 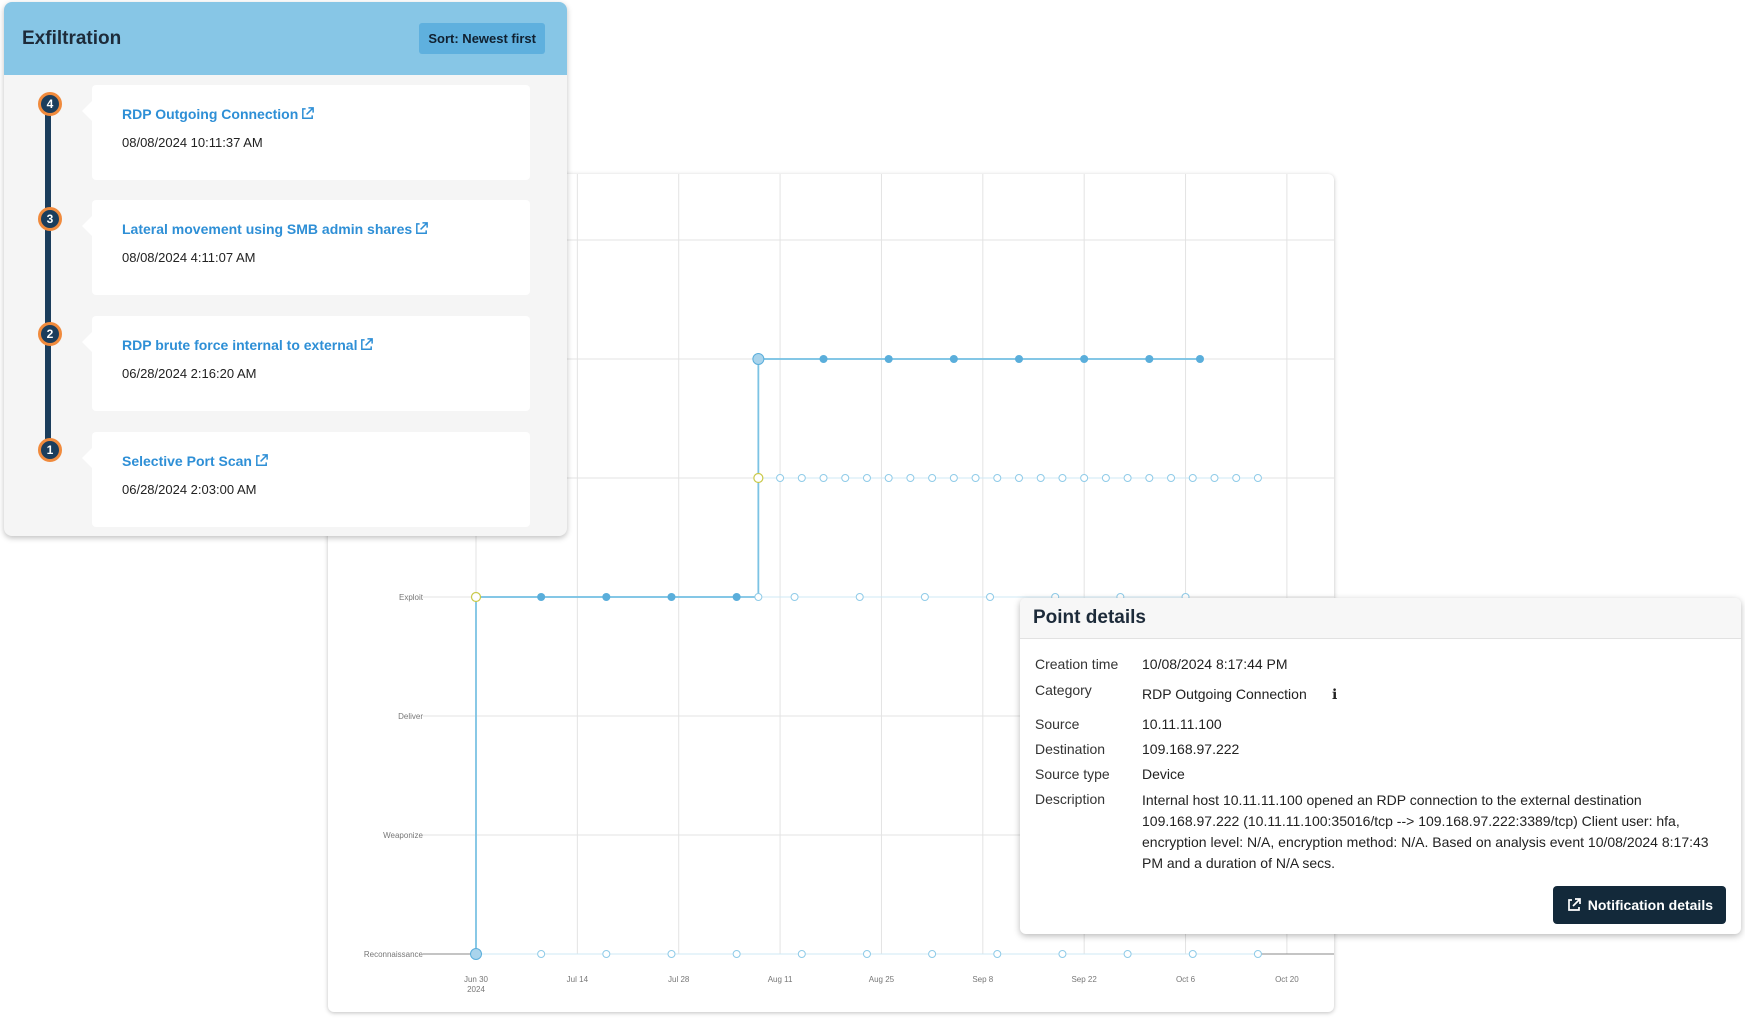 I want to click on y-stage-label: Weaponize, so click(x=403, y=835).